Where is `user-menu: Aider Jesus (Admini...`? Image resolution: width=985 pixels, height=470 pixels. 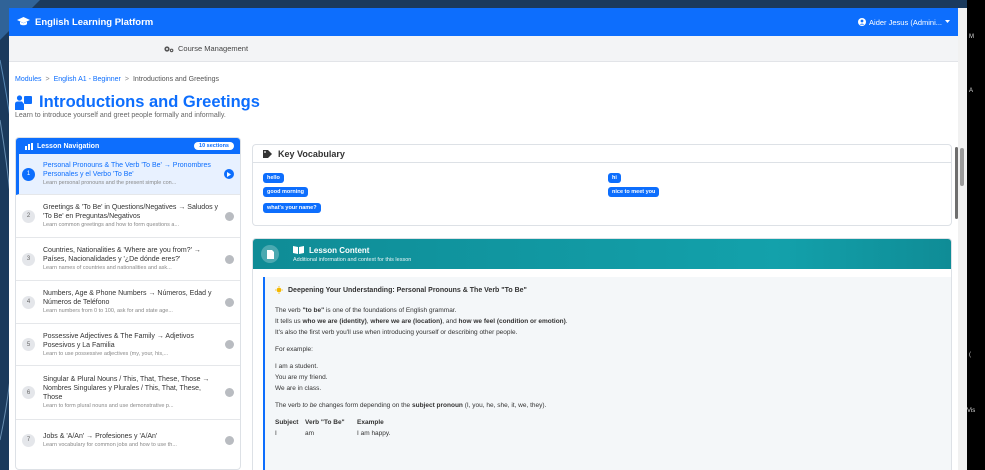
user-menu: Aider Jesus (Admini... is located at coordinates (904, 22).